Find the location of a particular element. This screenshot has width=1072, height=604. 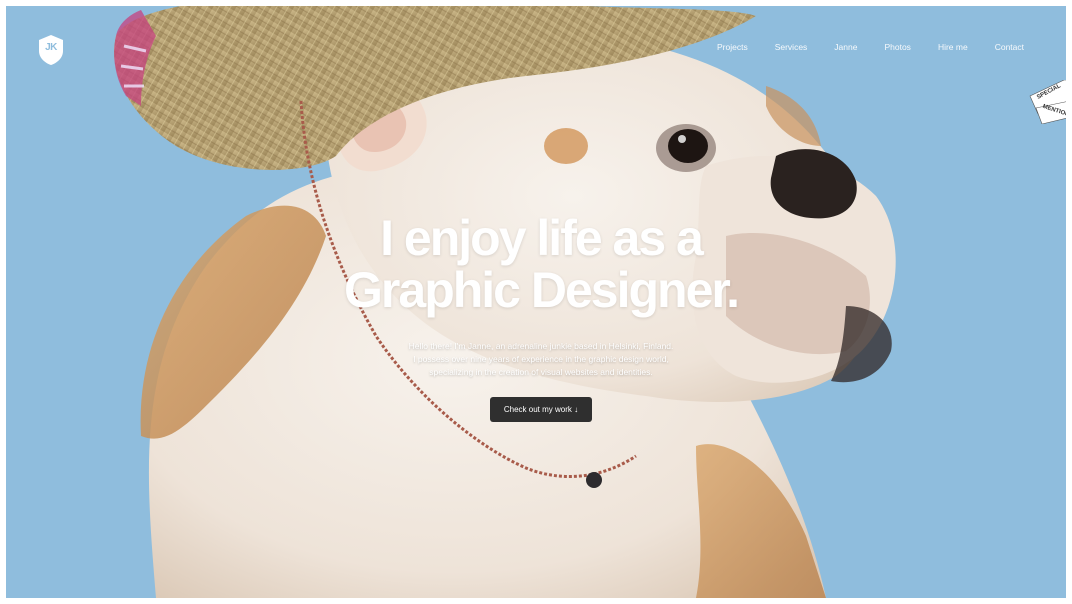

logo: JK is located at coordinates (51, 50).